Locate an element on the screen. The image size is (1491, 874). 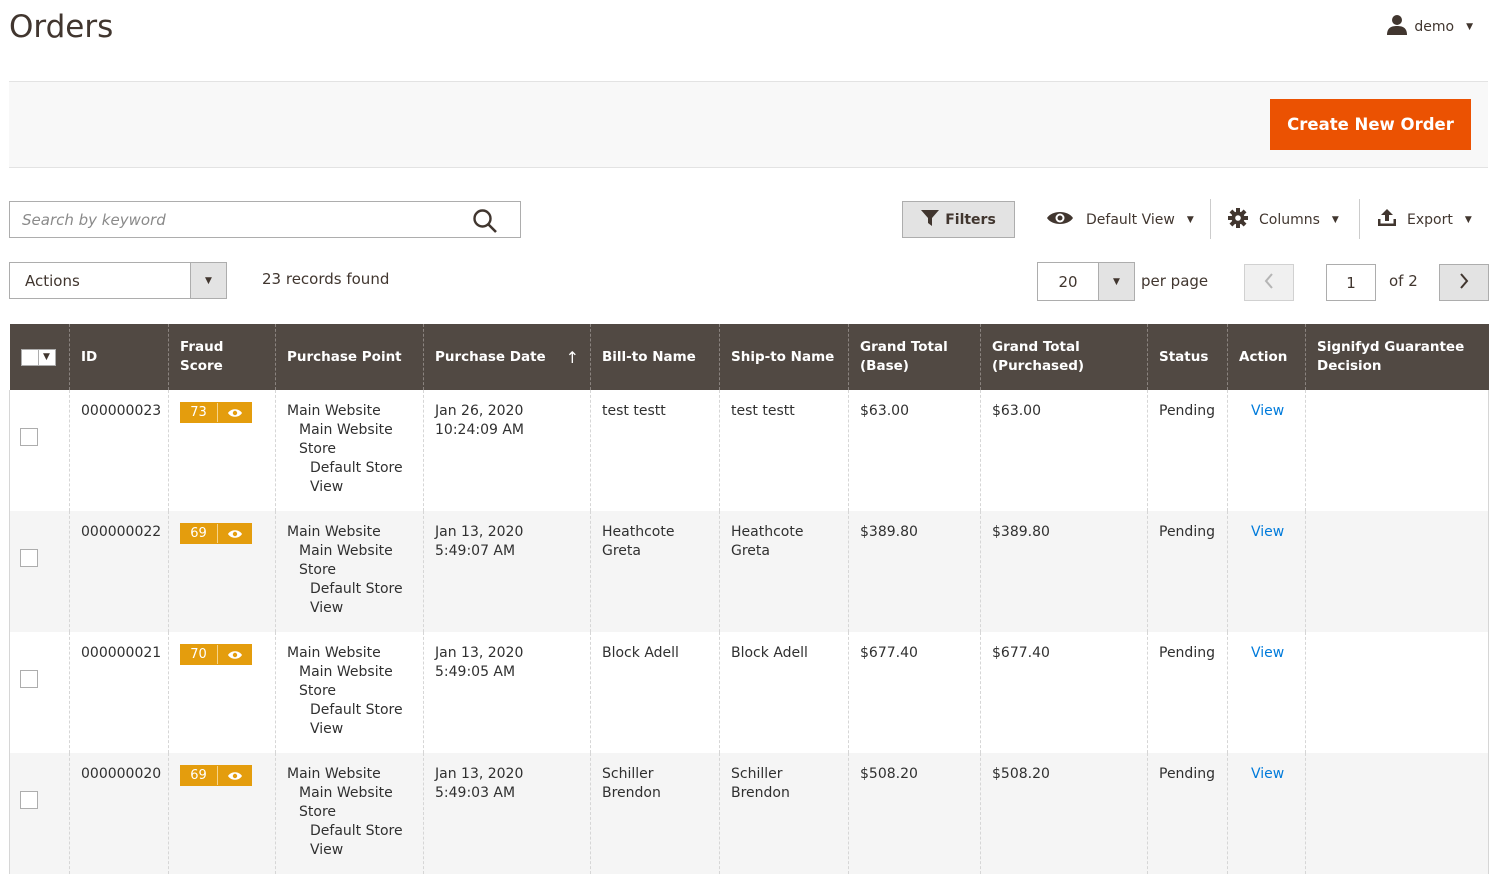
search-icon is located at coordinates (485, 221).